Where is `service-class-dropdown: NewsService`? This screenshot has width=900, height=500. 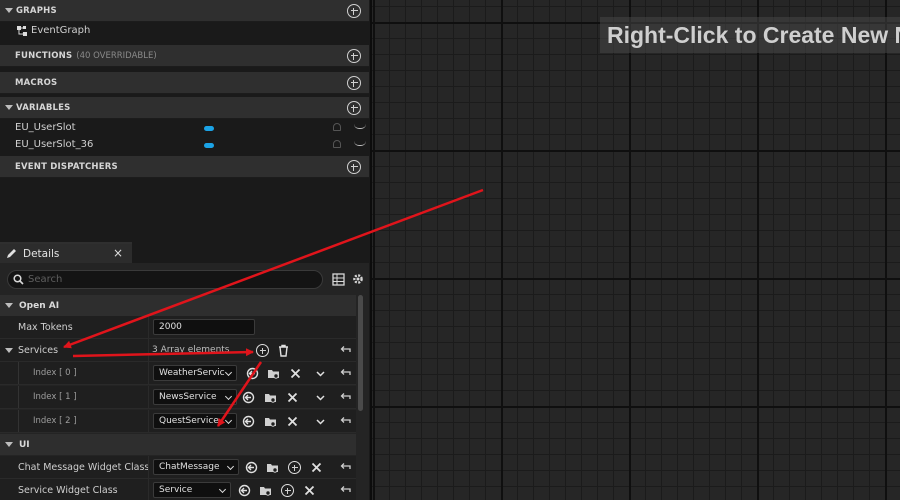
service-class-dropdown: NewsService is located at coordinates (195, 397).